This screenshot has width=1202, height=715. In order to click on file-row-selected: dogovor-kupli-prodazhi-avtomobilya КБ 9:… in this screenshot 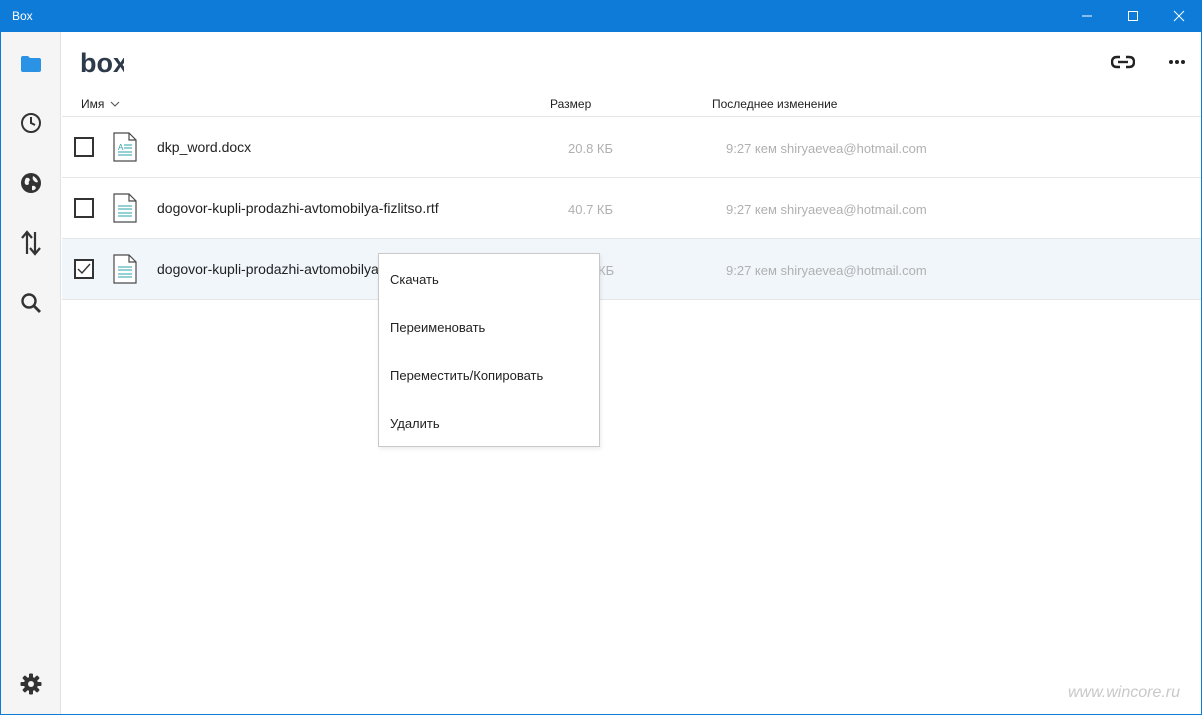, I will do `click(631, 269)`.